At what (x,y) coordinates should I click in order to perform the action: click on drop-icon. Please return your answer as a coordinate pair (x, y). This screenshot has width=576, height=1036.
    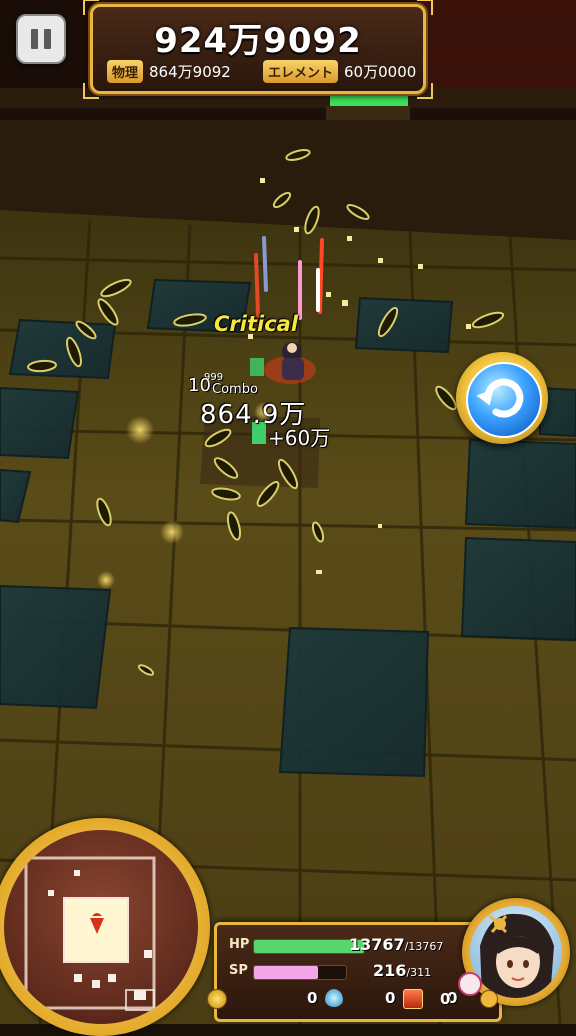
    Looking at the image, I should click on (334, 998).